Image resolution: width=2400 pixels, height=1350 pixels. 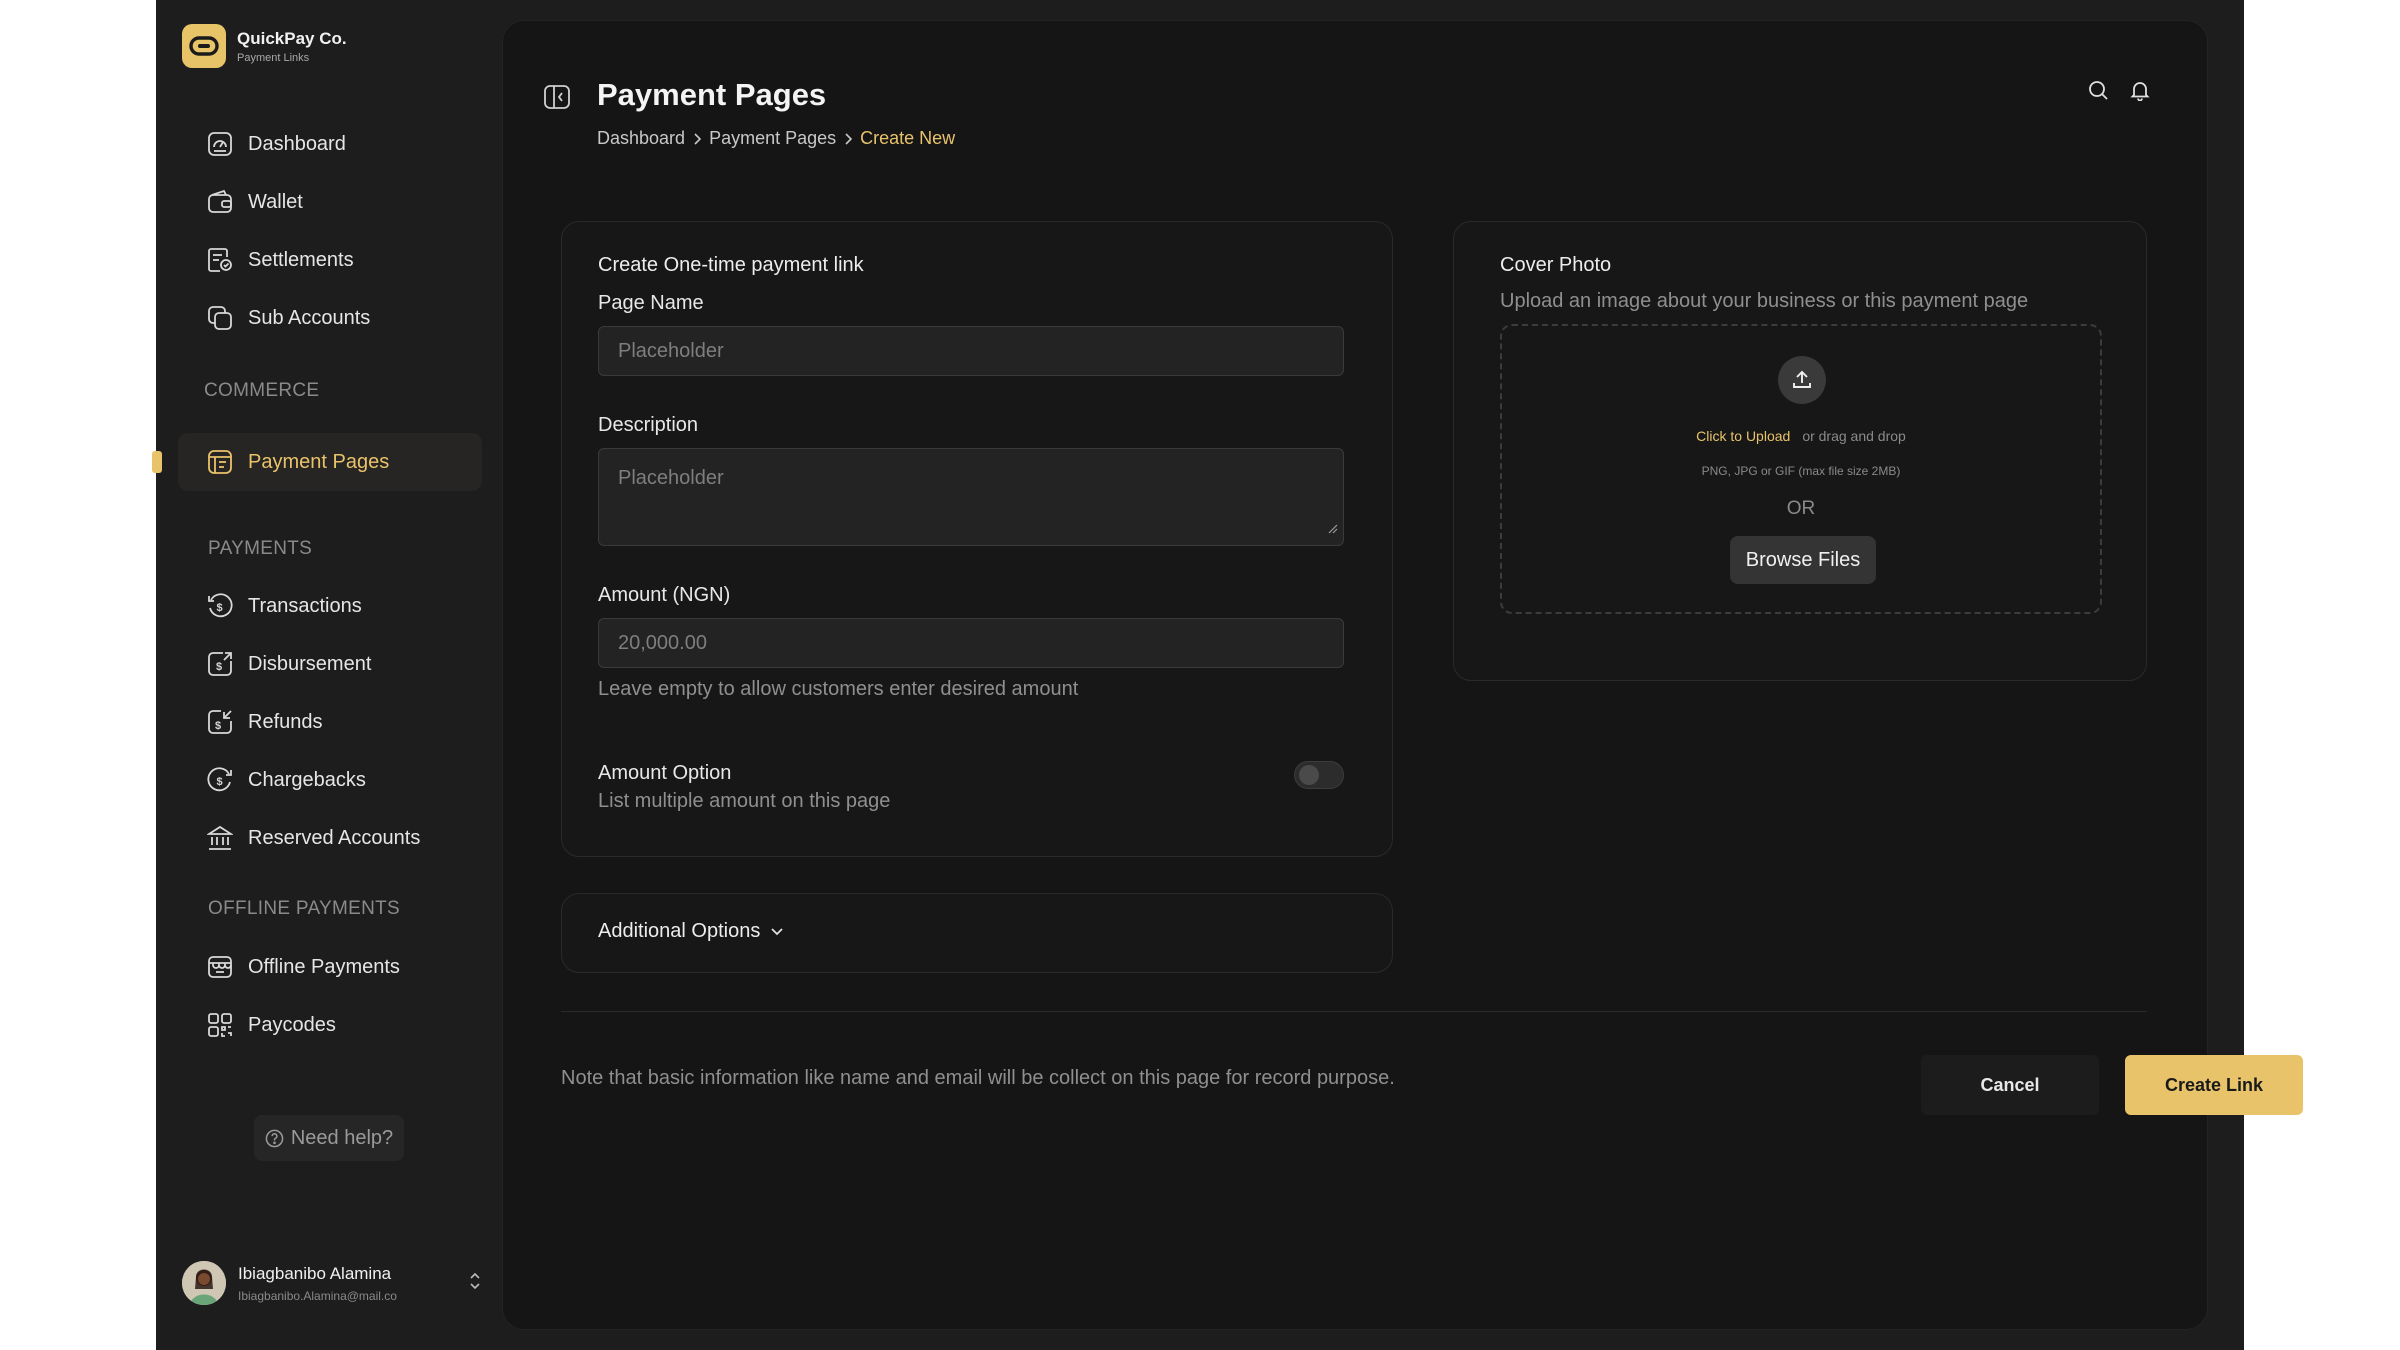 What do you see at coordinates (641, 138) in the screenshot?
I see `breadcrumb-item-dashboard: Dashboard` at bounding box center [641, 138].